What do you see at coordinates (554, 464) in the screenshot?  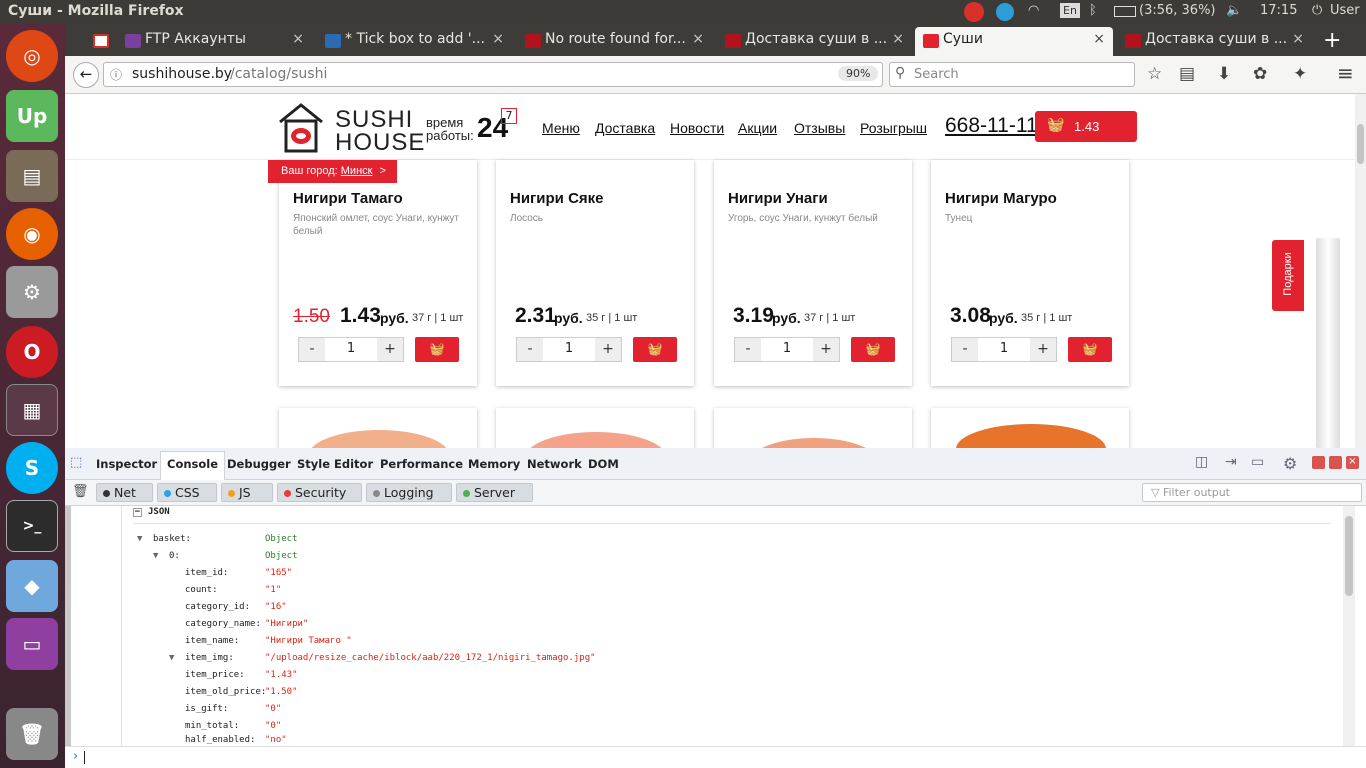 I see `tab-network: Network` at bounding box center [554, 464].